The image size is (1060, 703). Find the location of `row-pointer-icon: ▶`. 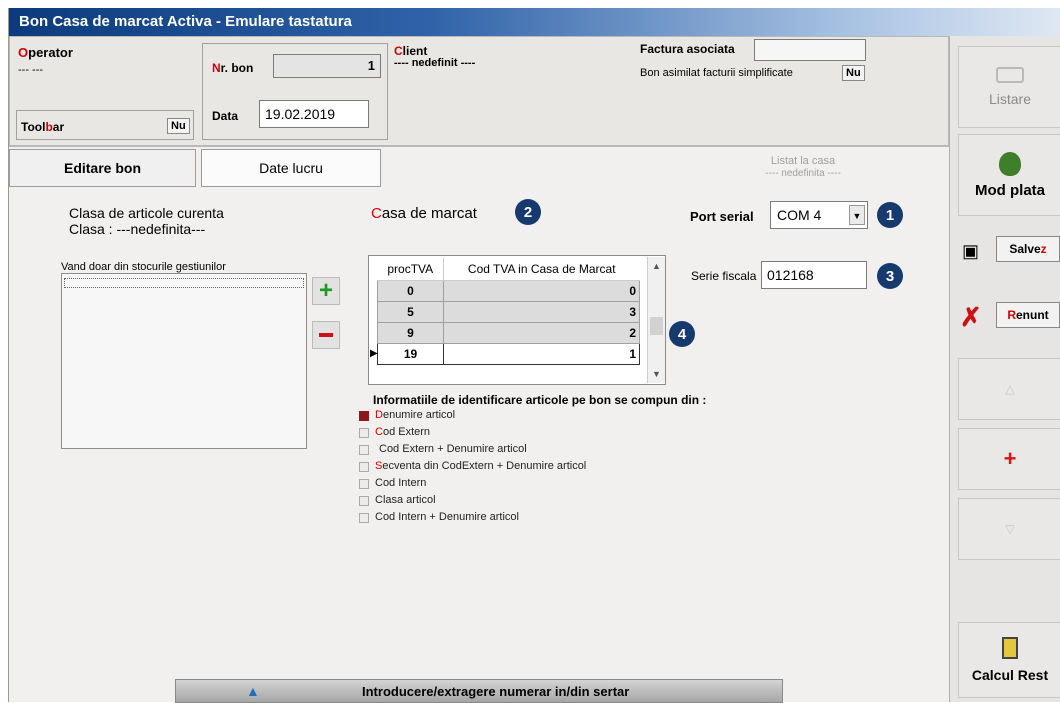

row-pointer-icon: ▶ is located at coordinates (374, 353).